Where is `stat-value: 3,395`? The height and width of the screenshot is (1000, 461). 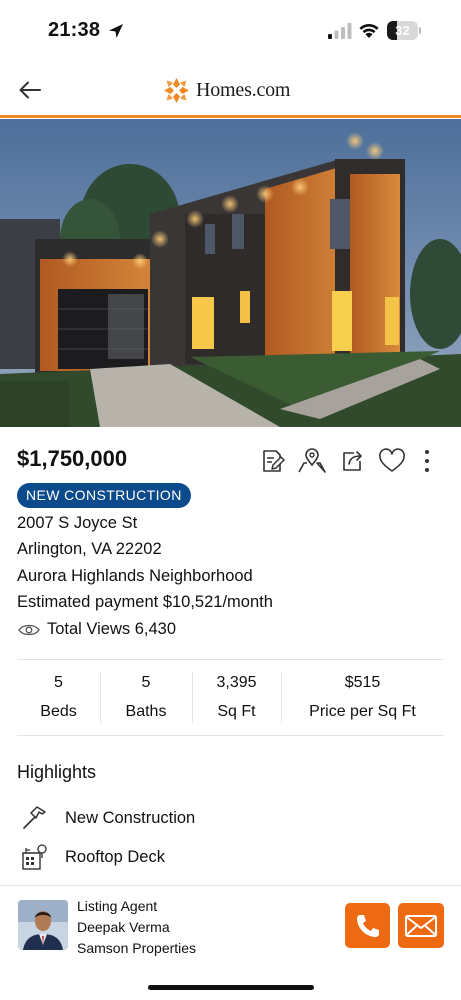 stat-value: 3,395 is located at coordinates (236, 682).